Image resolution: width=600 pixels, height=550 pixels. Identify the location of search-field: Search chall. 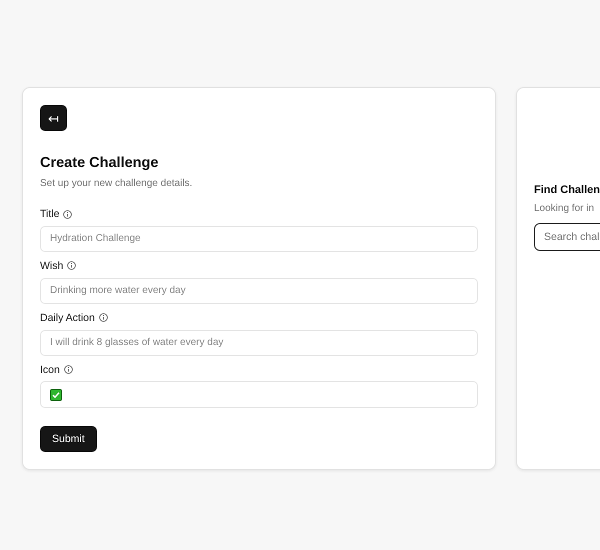
(567, 236).